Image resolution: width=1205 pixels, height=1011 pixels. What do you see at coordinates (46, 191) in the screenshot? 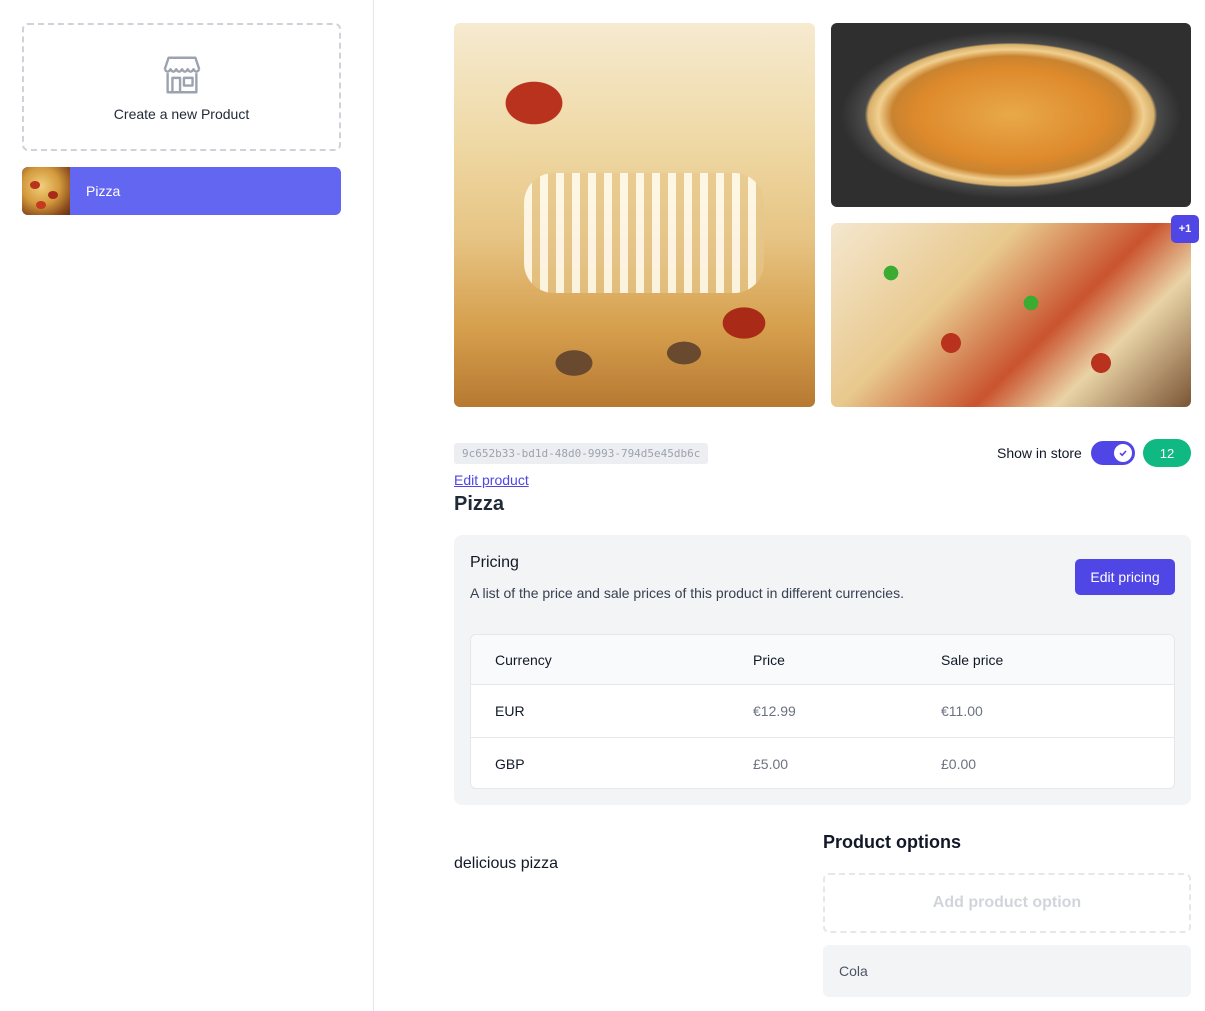
I see `product-thumbnail` at bounding box center [46, 191].